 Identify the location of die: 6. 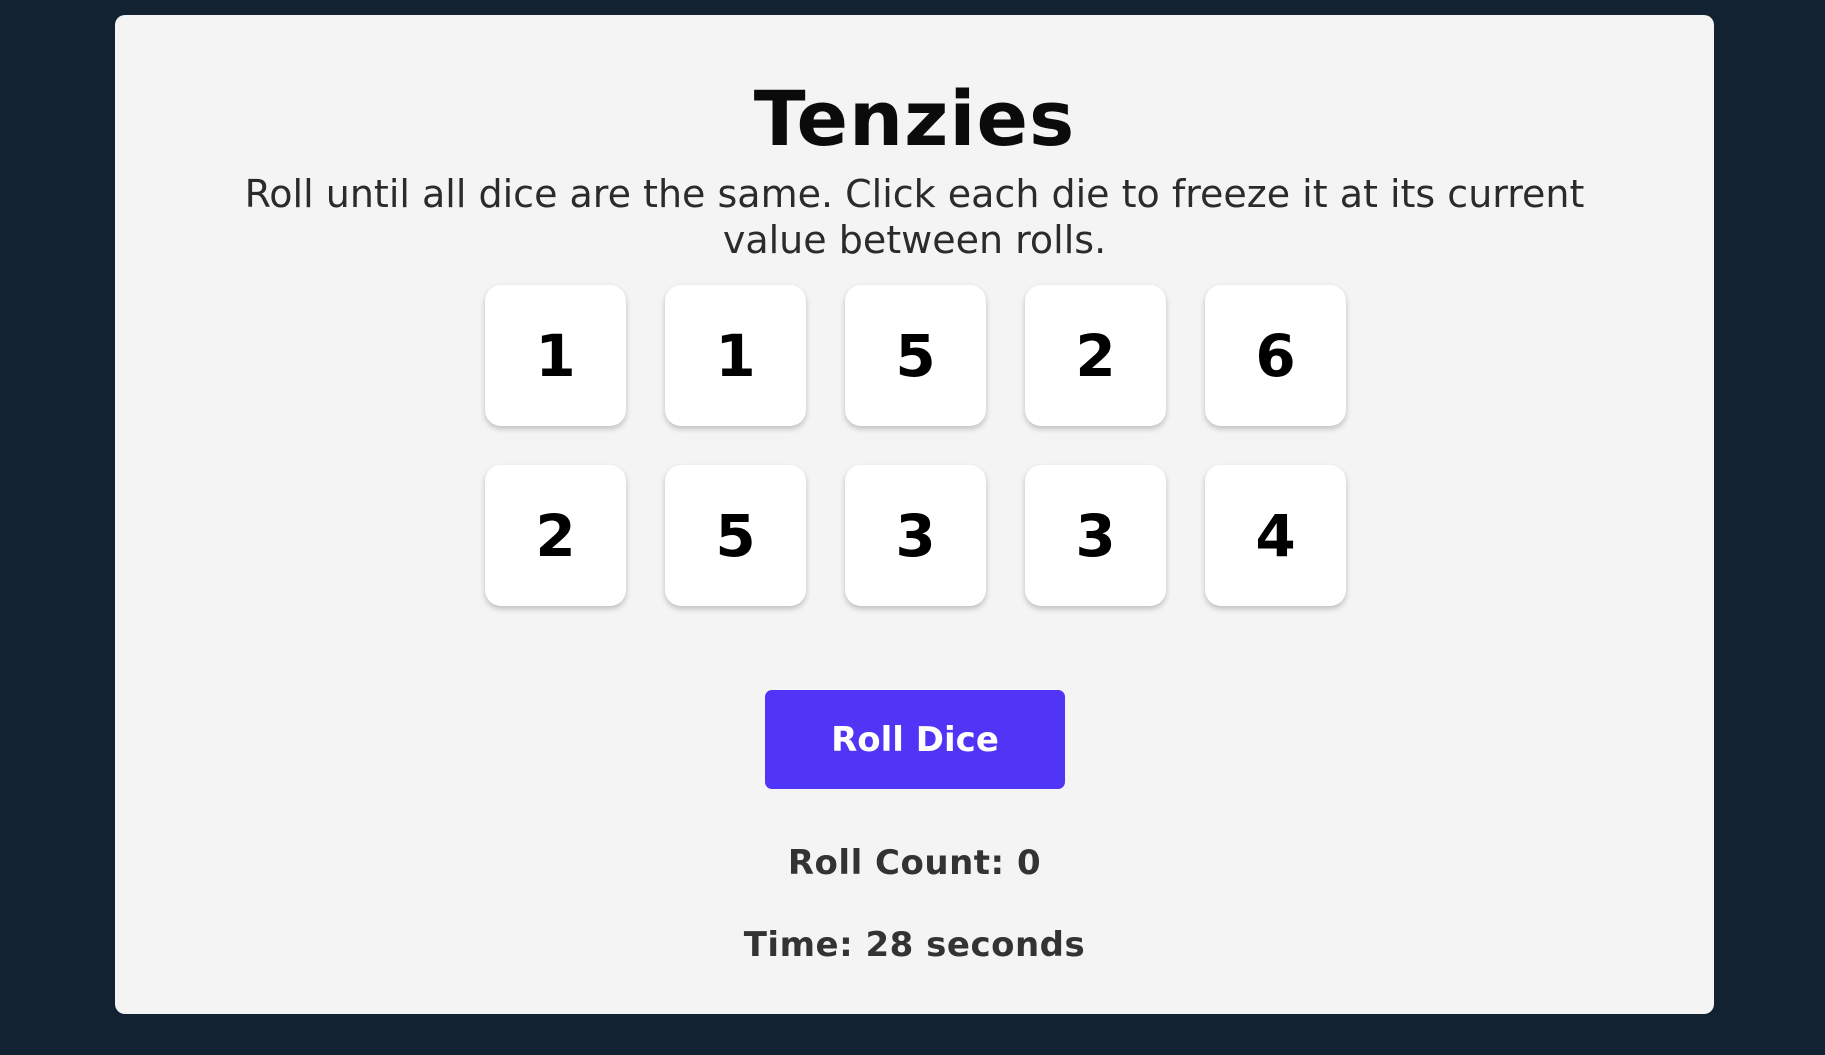
(1275, 355).